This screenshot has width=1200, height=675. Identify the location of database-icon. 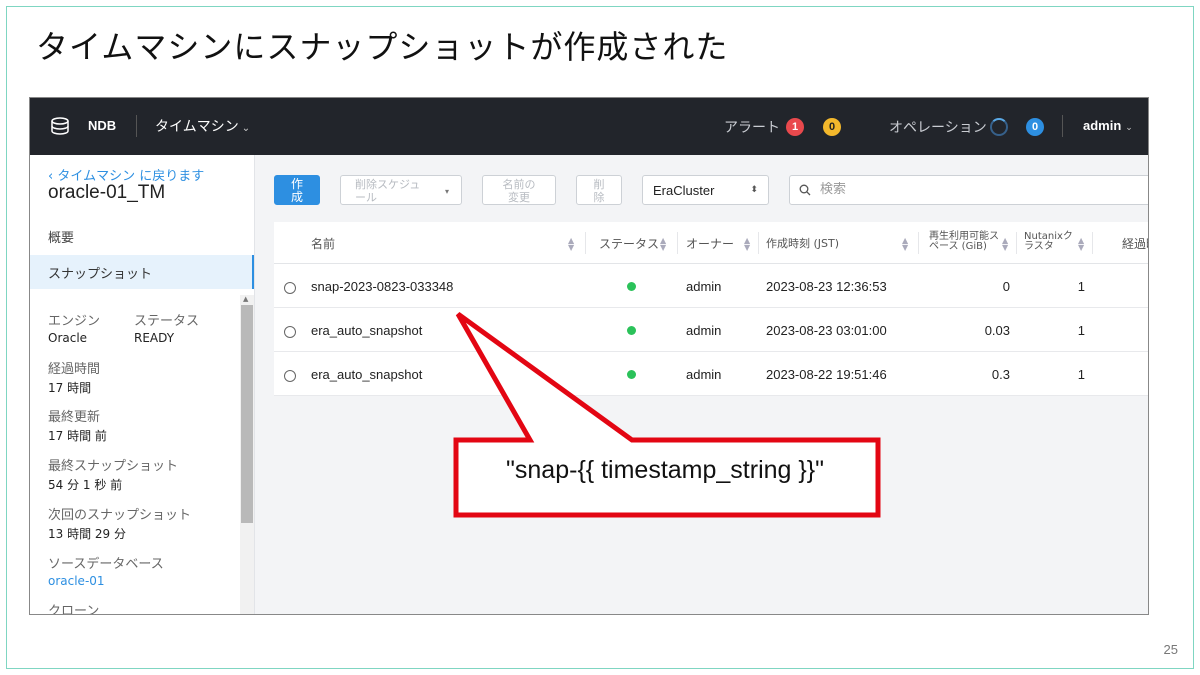
(60, 126).